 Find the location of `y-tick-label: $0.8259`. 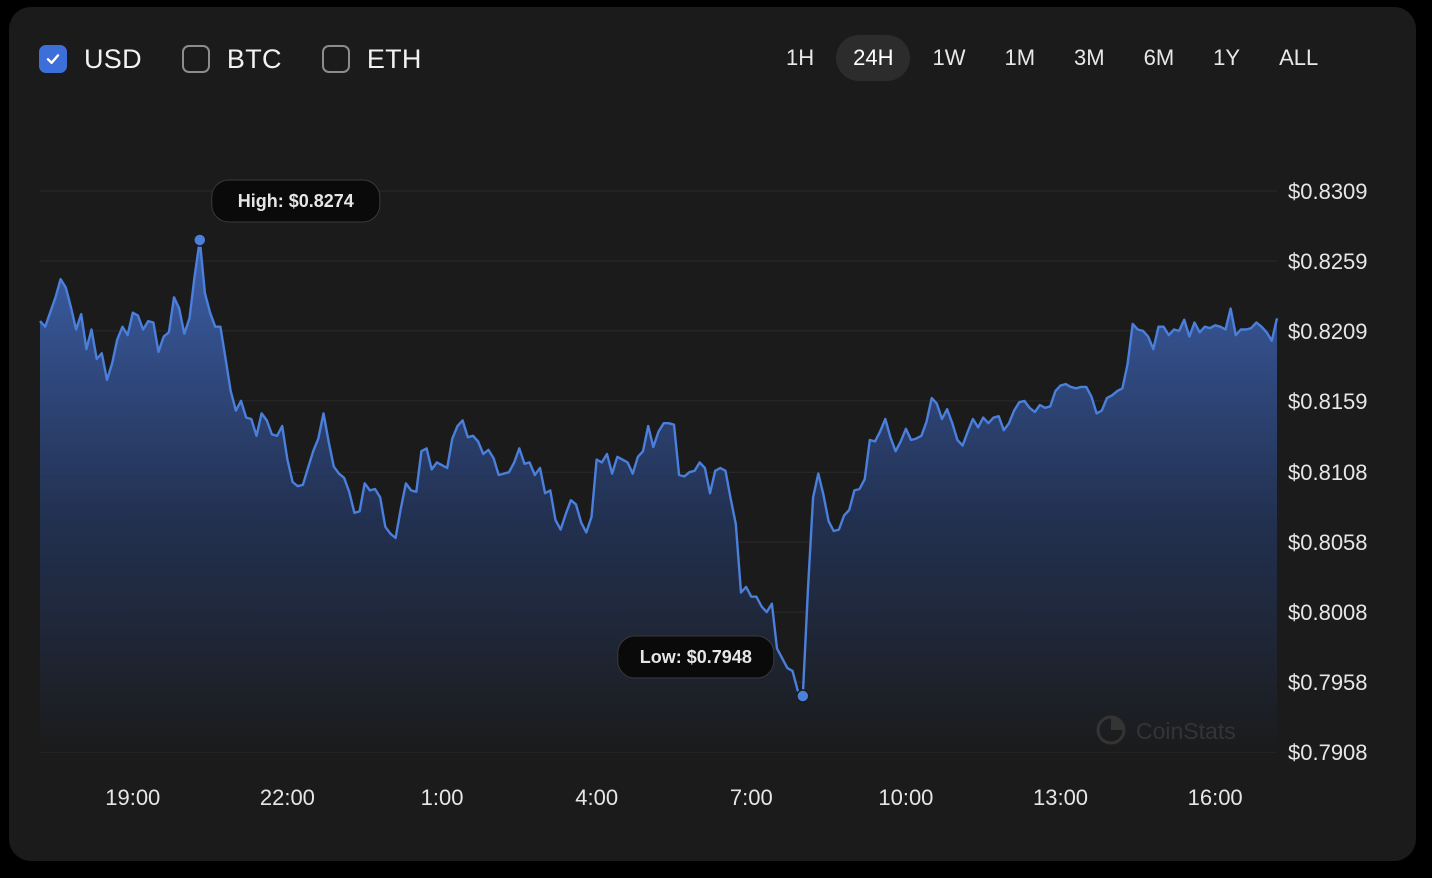

y-tick-label: $0.8259 is located at coordinates (1328, 261).